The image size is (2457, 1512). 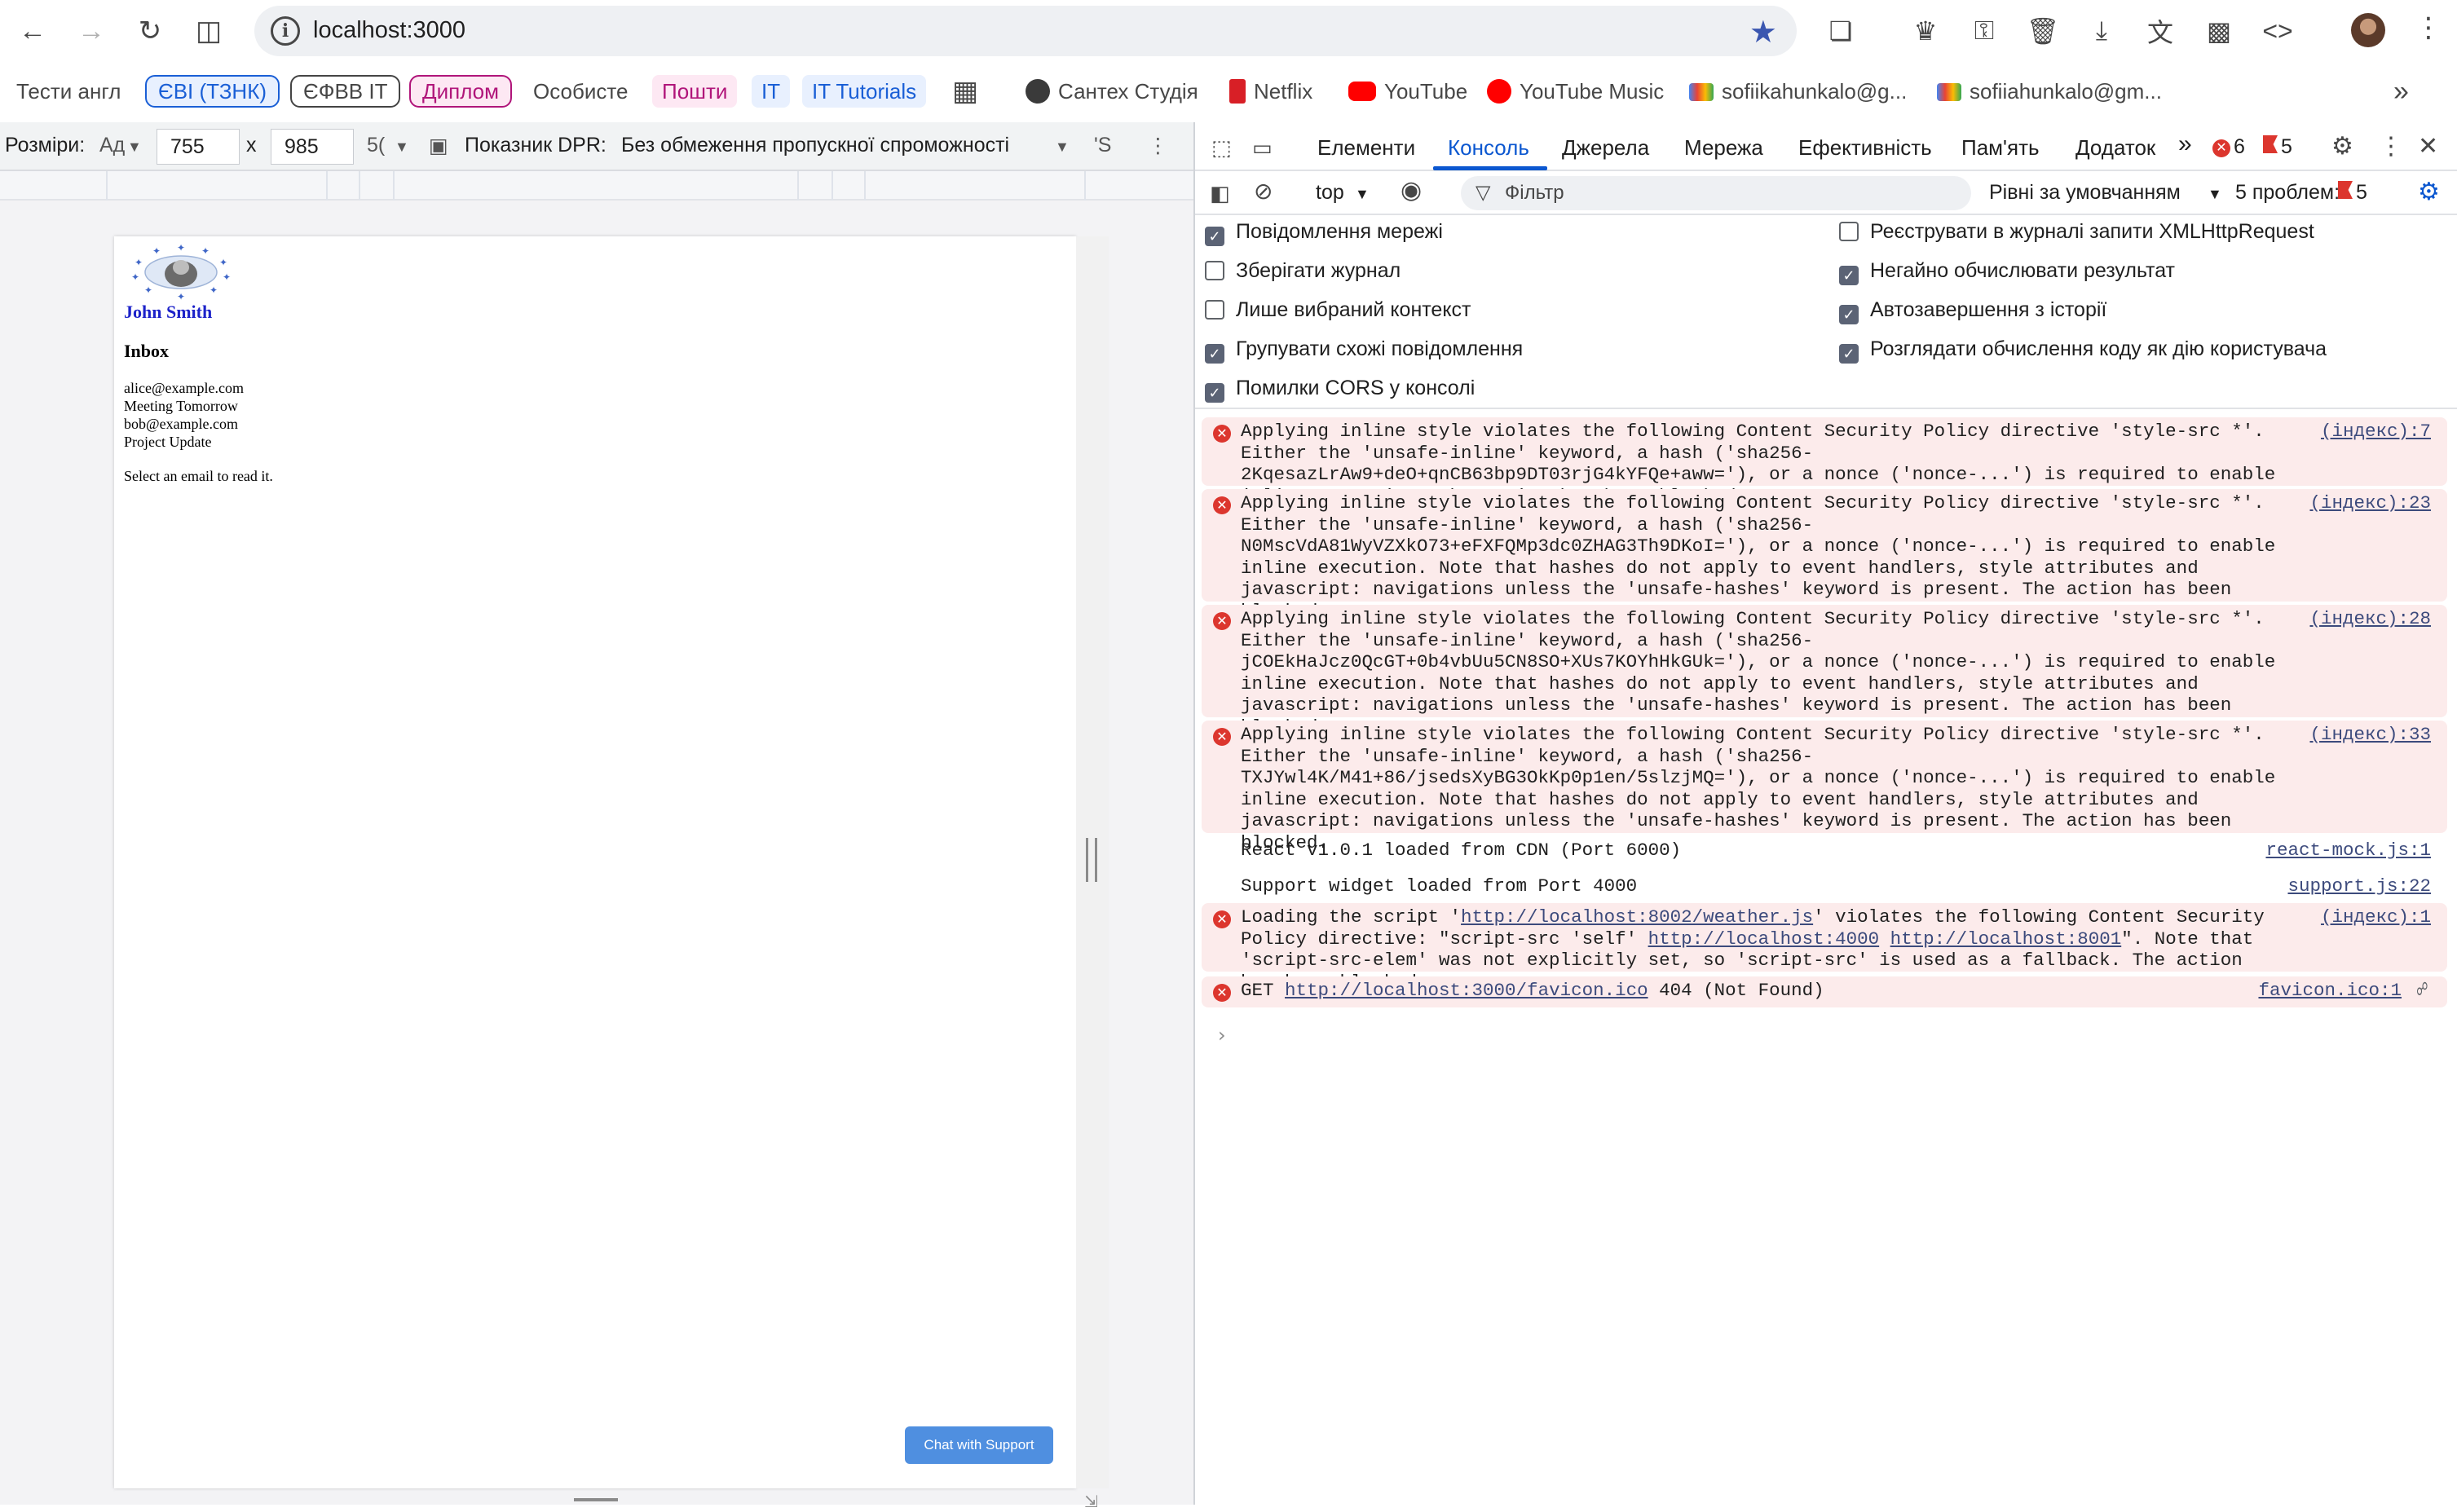 What do you see at coordinates (2000, 148) in the screenshot?
I see `tab-memory: Пам'ять` at bounding box center [2000, 148].